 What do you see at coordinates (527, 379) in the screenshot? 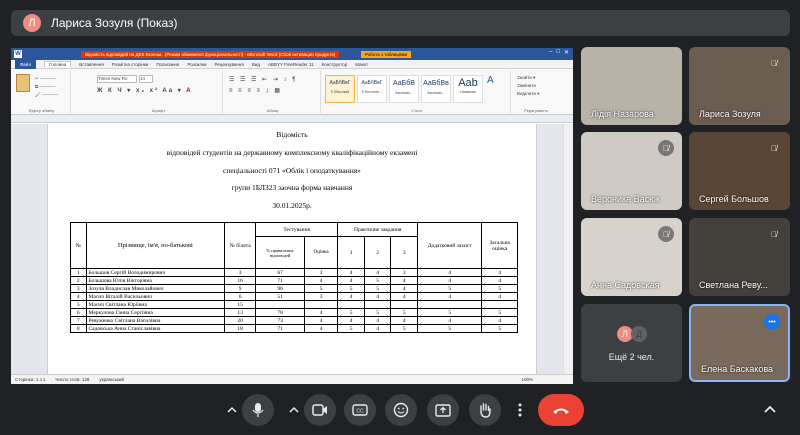
I see `zoom-level: 100%` at bounding box center [527, 379].